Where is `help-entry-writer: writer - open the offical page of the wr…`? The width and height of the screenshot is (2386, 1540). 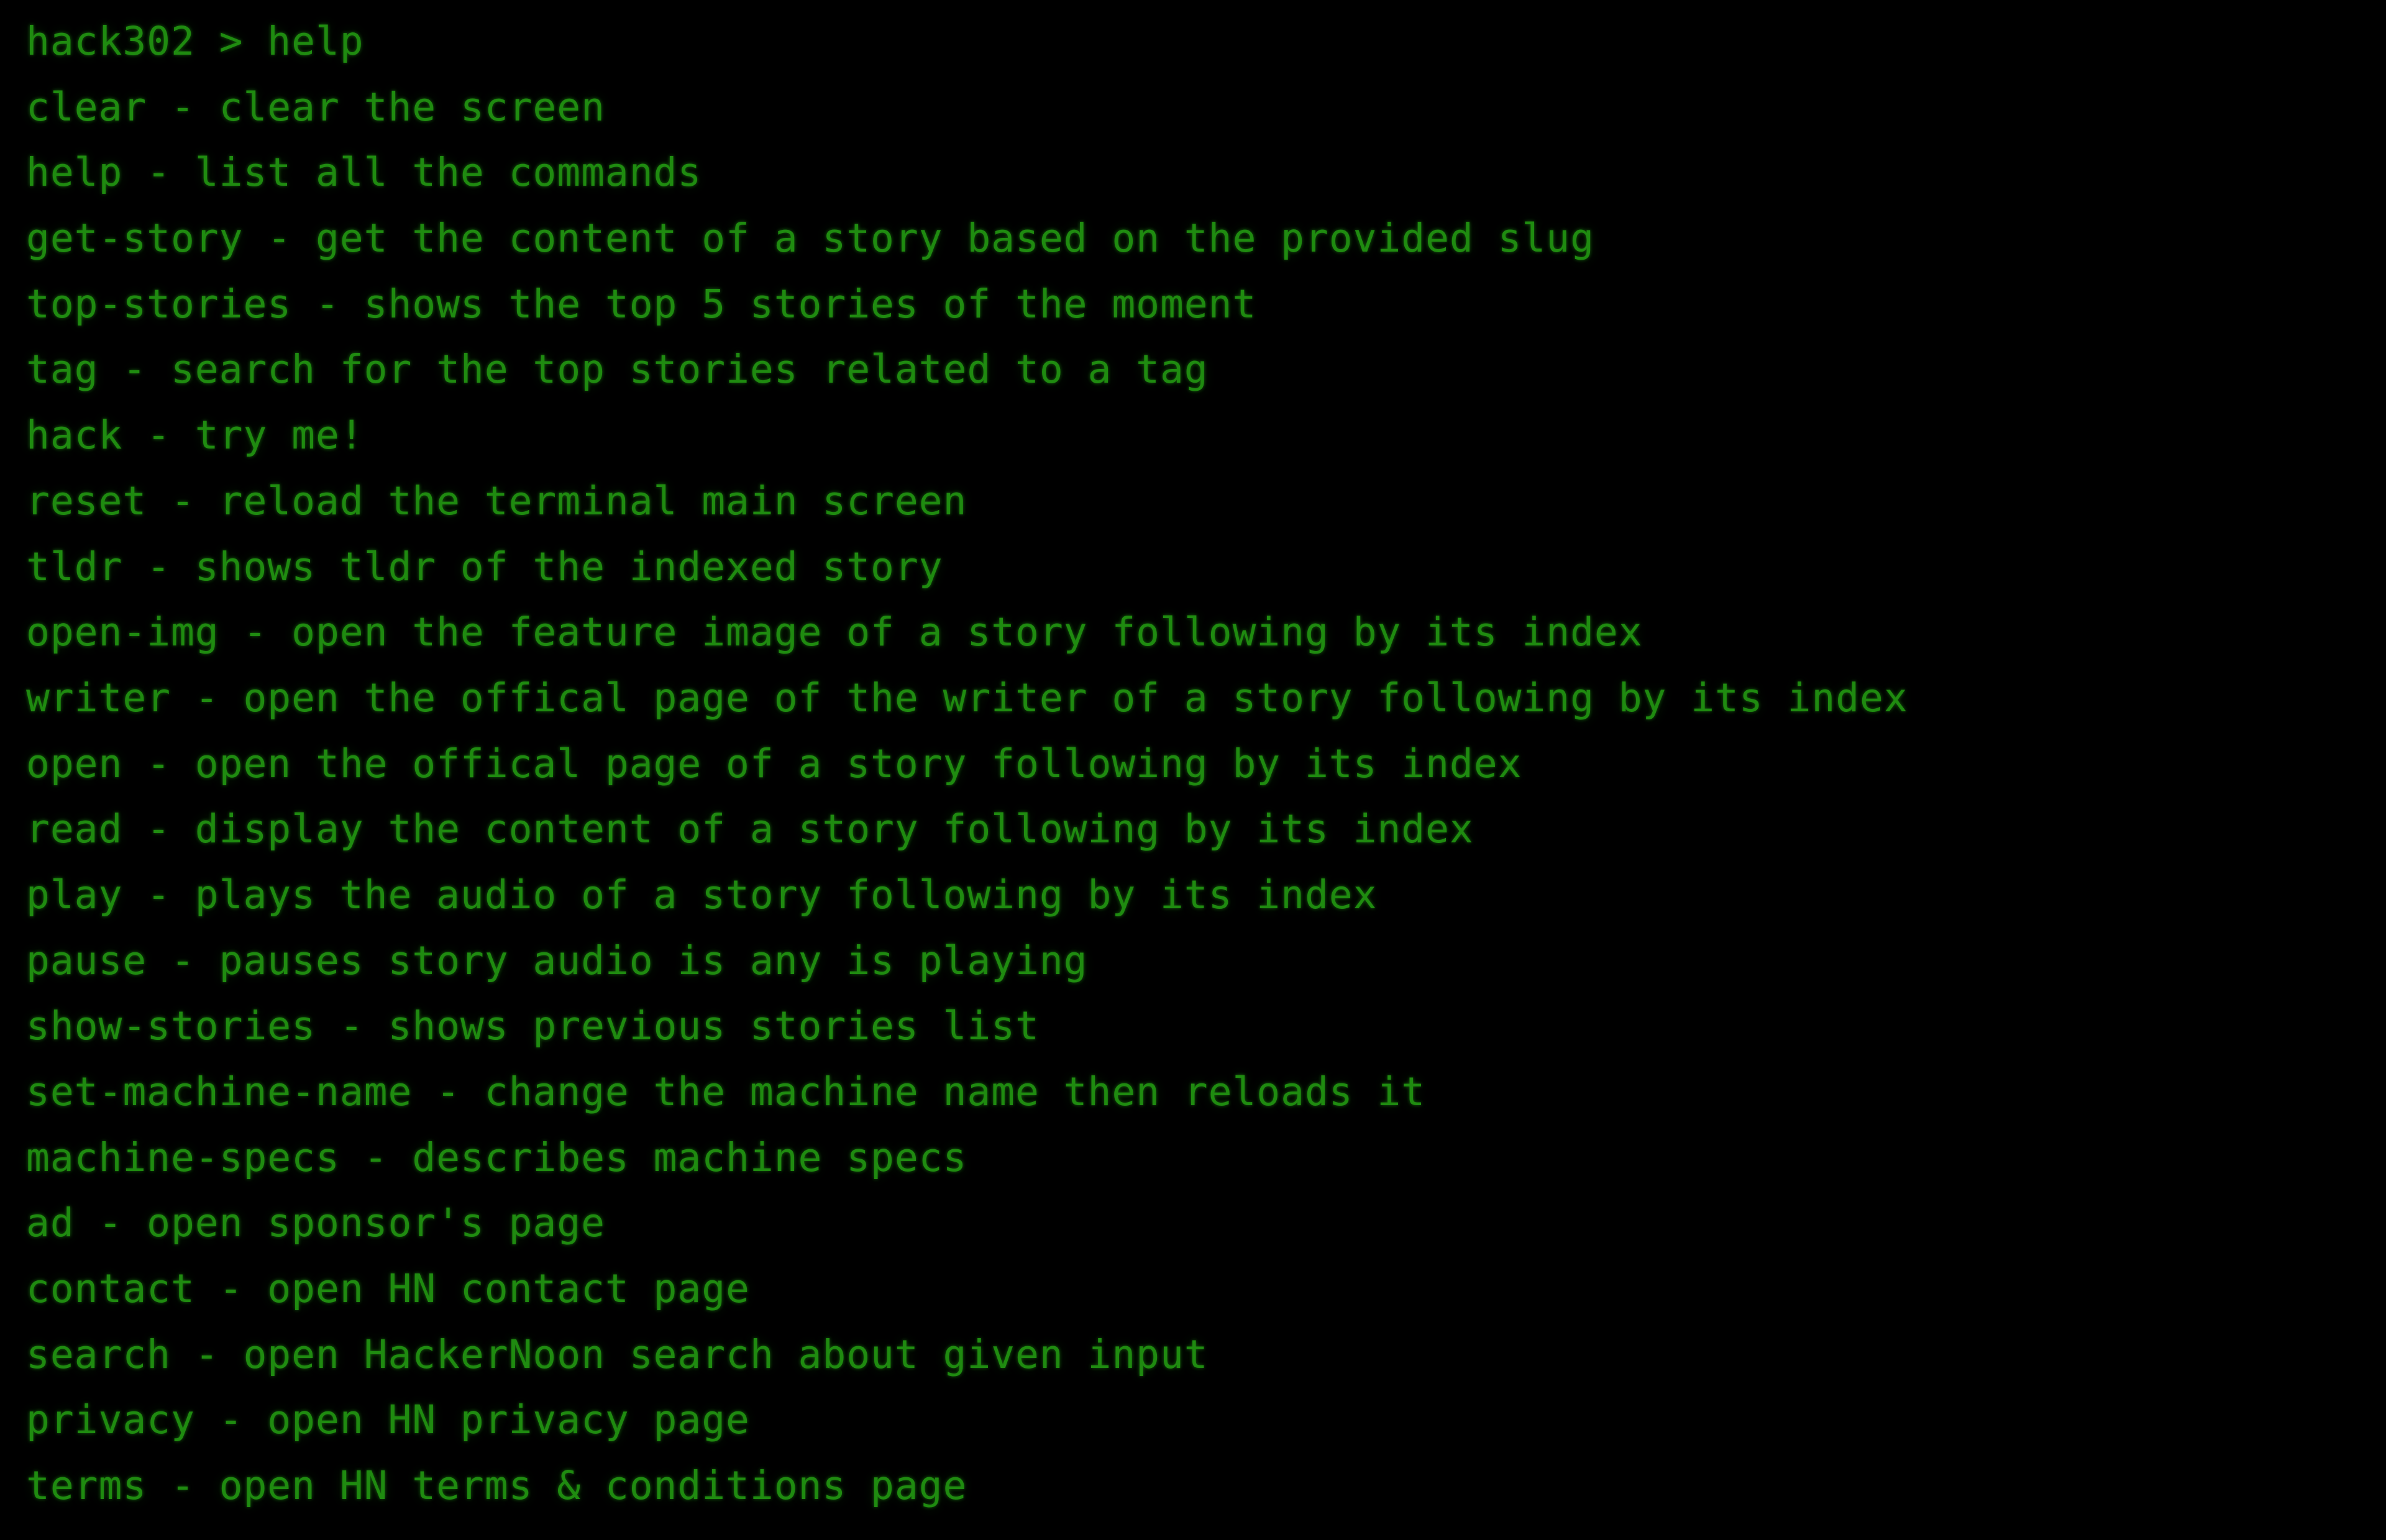
help-entry-writer: writer - open the offical page of the wr… is located at coordinates (967, 698).